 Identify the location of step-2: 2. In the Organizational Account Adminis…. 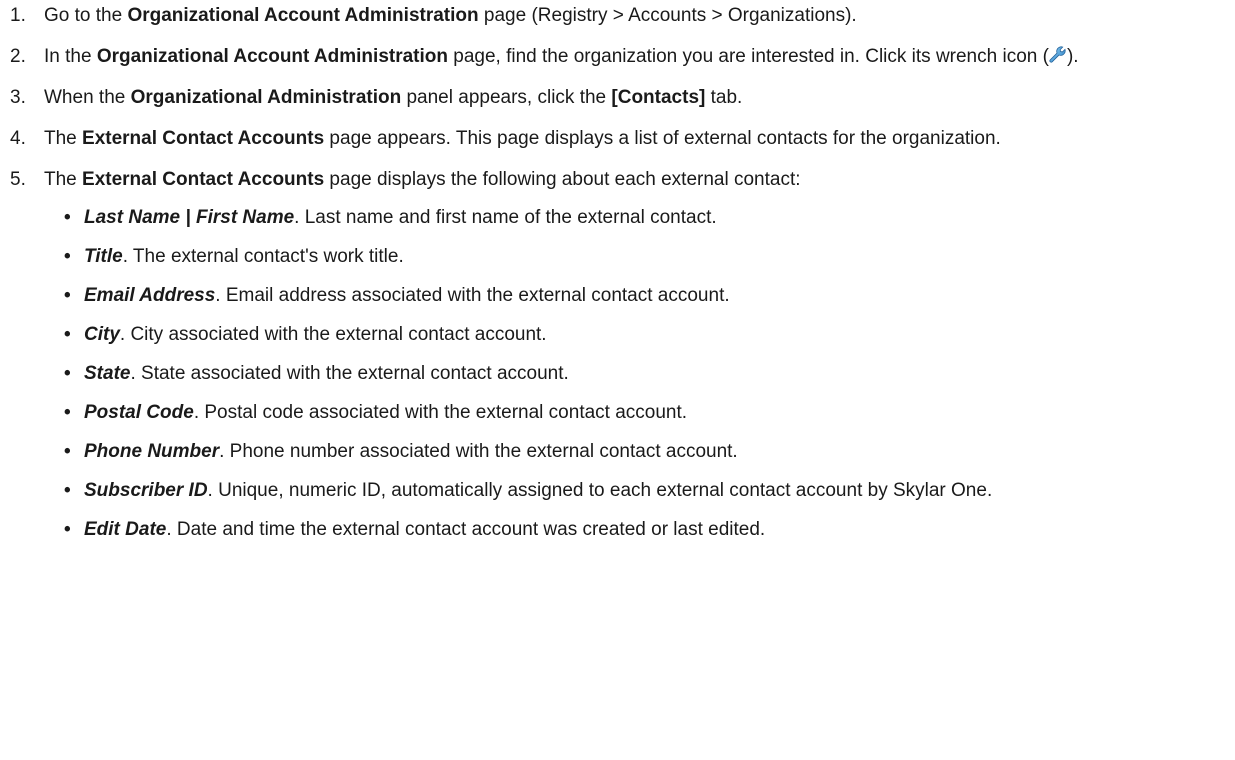
(617, 56).